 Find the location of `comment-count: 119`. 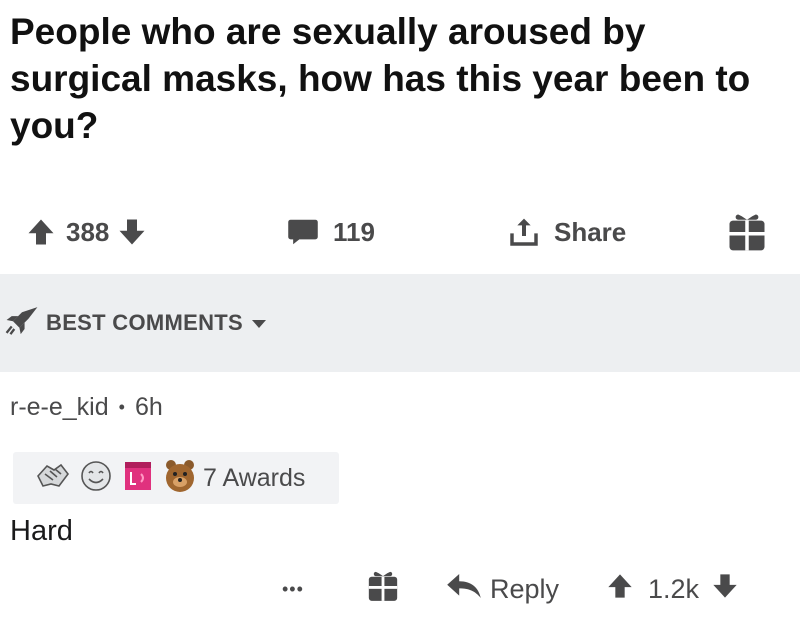

comment-count: 119 is located at coordinates (354, 231).